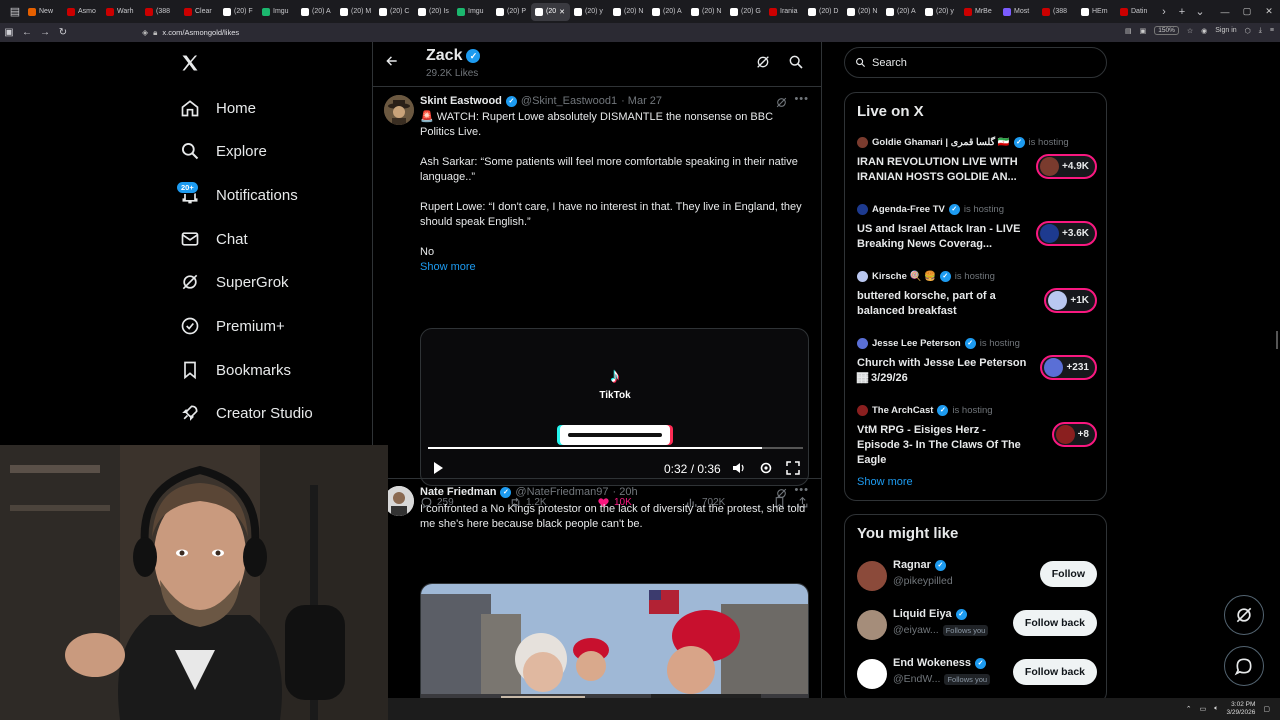 Image resolution: width=1280 pixels, height=720 pixels. Describe the element at coordinates (234, 282) in the screenshot. I see `nav-item-supergrok: SuperGrok` at that location.